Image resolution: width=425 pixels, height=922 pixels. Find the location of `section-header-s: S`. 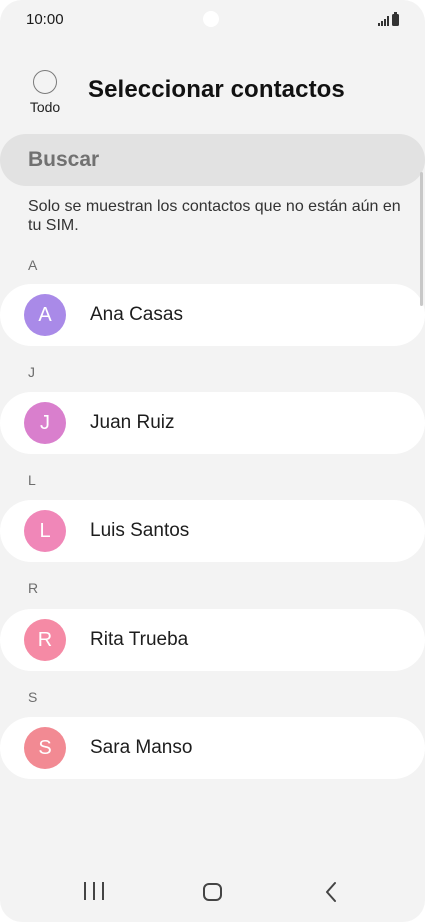

section-header-s: S is located at coordinates (33, 697).